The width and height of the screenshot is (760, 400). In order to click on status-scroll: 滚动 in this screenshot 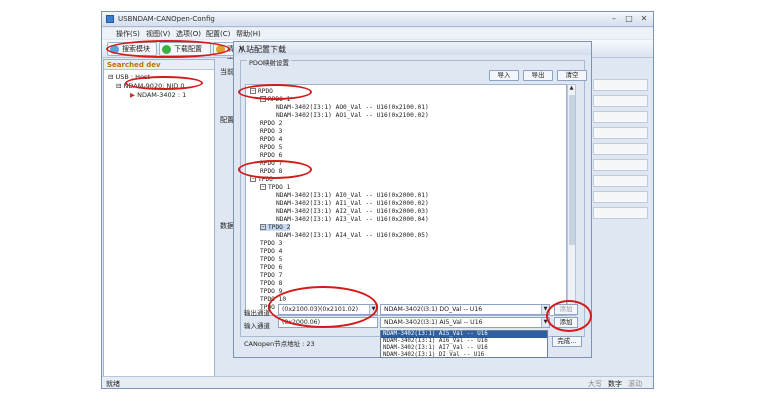, I will do `click(635, 384)`.